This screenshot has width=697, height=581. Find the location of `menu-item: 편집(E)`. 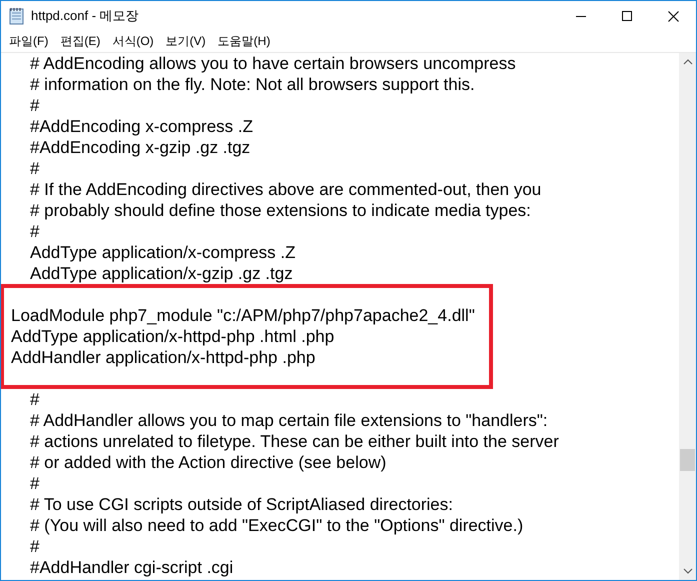

menu-item: 편집(E) is located at coordinates (80, 41).